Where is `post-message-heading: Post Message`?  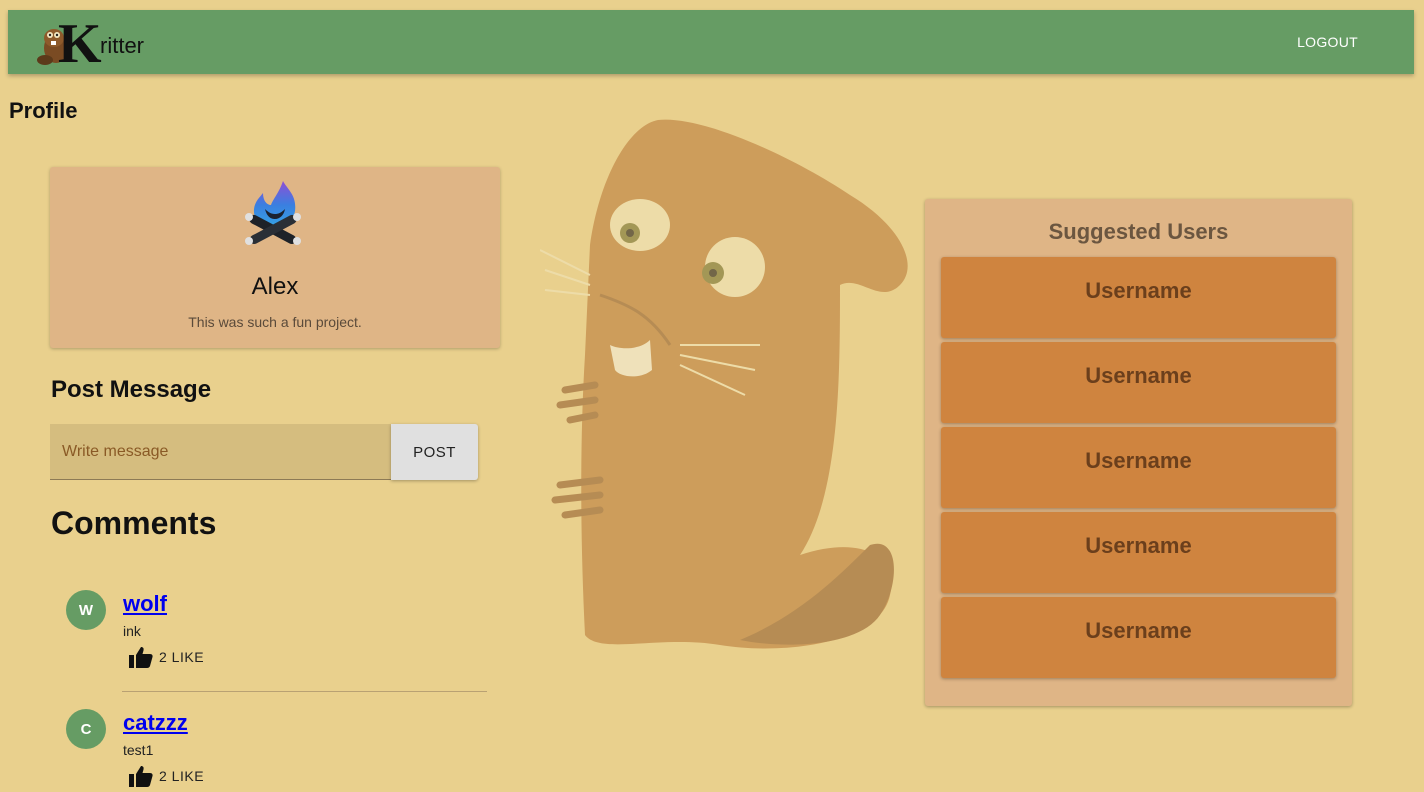 post-message-heading: Post Message is located at coordinates (131, 389).